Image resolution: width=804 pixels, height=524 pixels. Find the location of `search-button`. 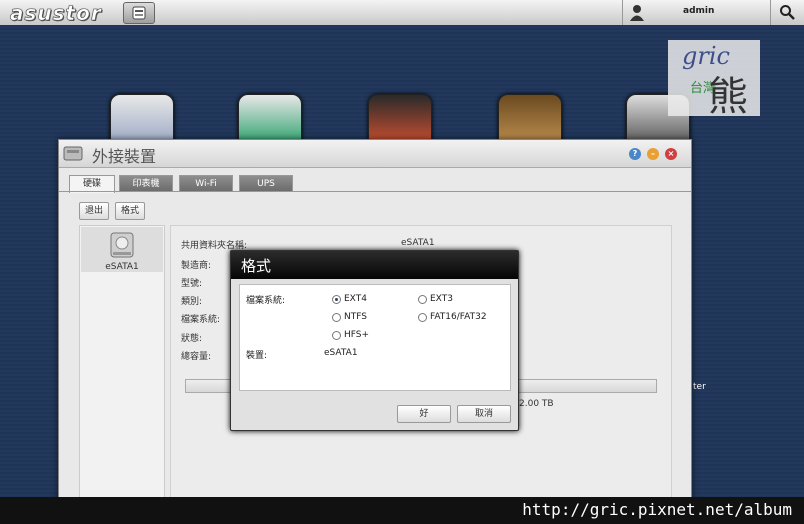

search-button is located at coordinates (787, 12).